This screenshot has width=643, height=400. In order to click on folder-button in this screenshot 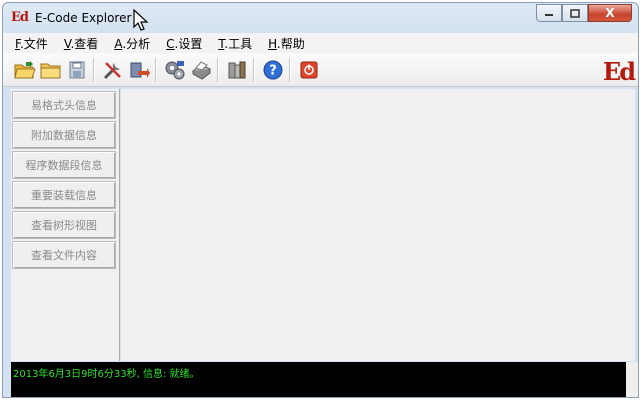, I will do `click(51, 70)`.